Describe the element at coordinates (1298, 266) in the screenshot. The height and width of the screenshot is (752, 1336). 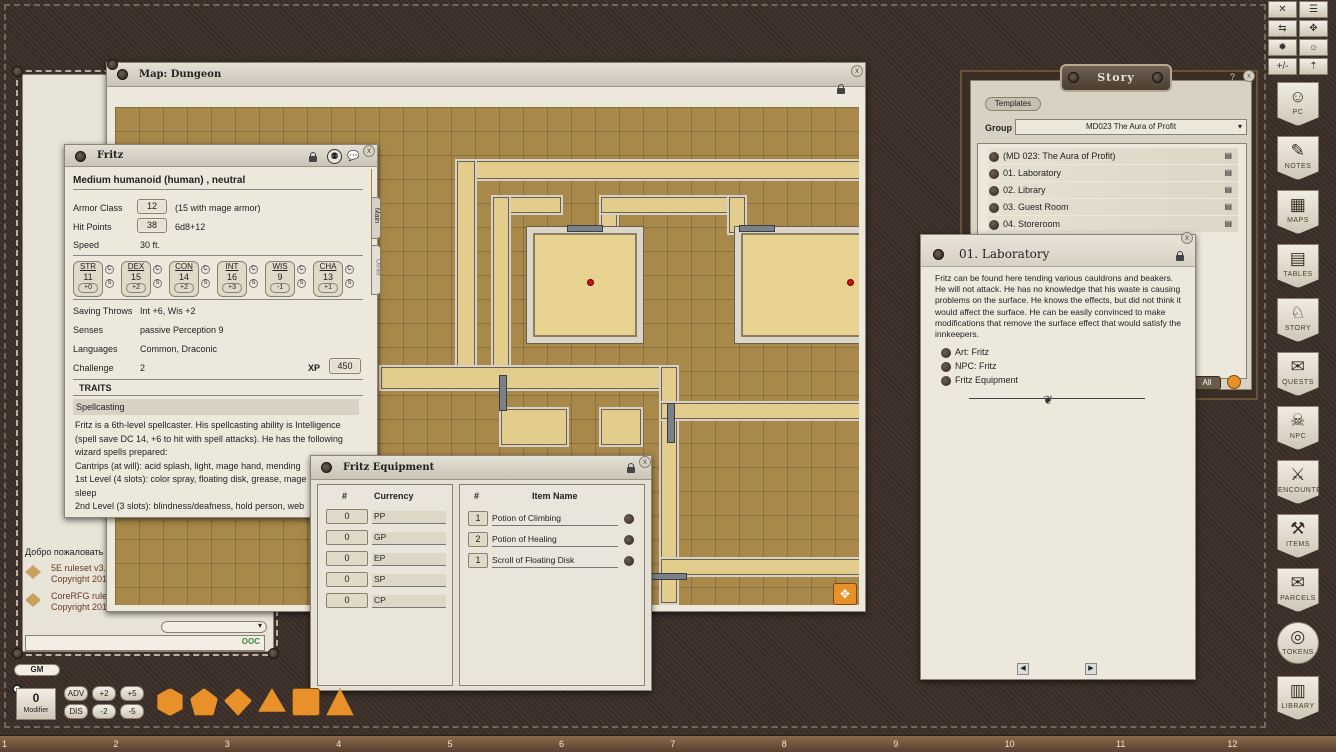
I see `sidebar-tables-button: ▤ TABLES` at that location.